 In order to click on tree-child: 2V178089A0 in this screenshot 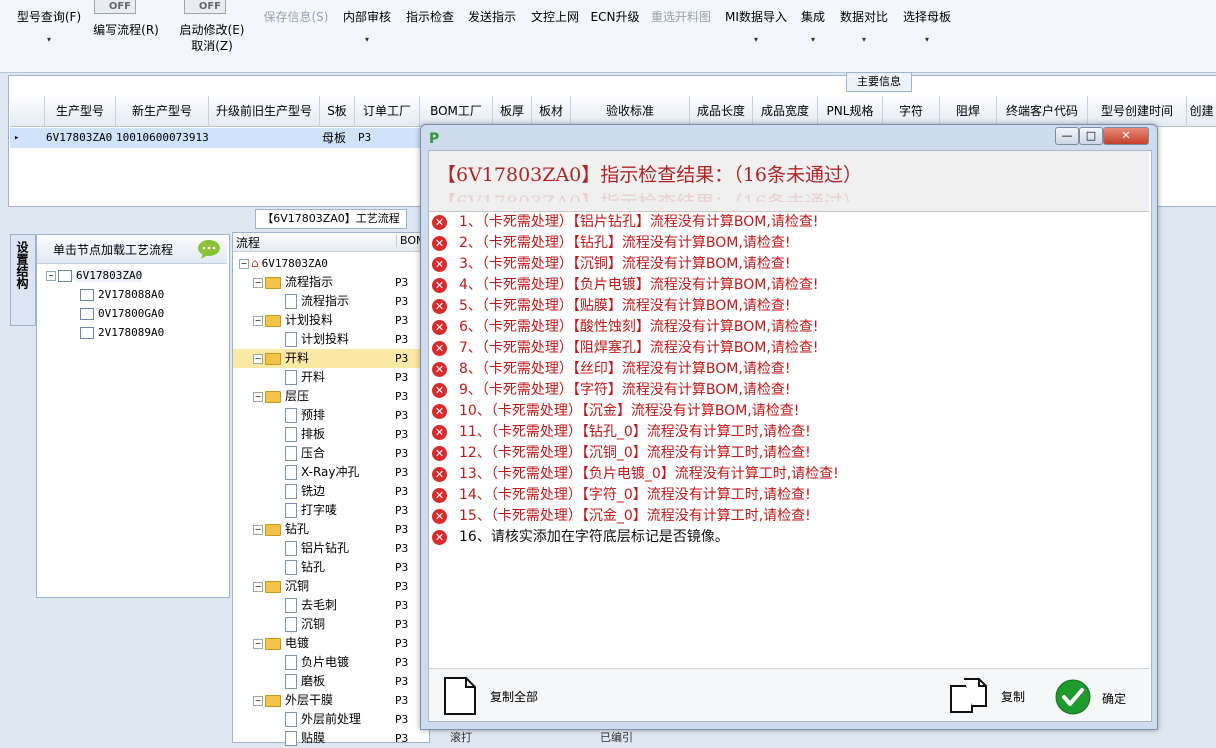, I will do `click(122, 333)`.